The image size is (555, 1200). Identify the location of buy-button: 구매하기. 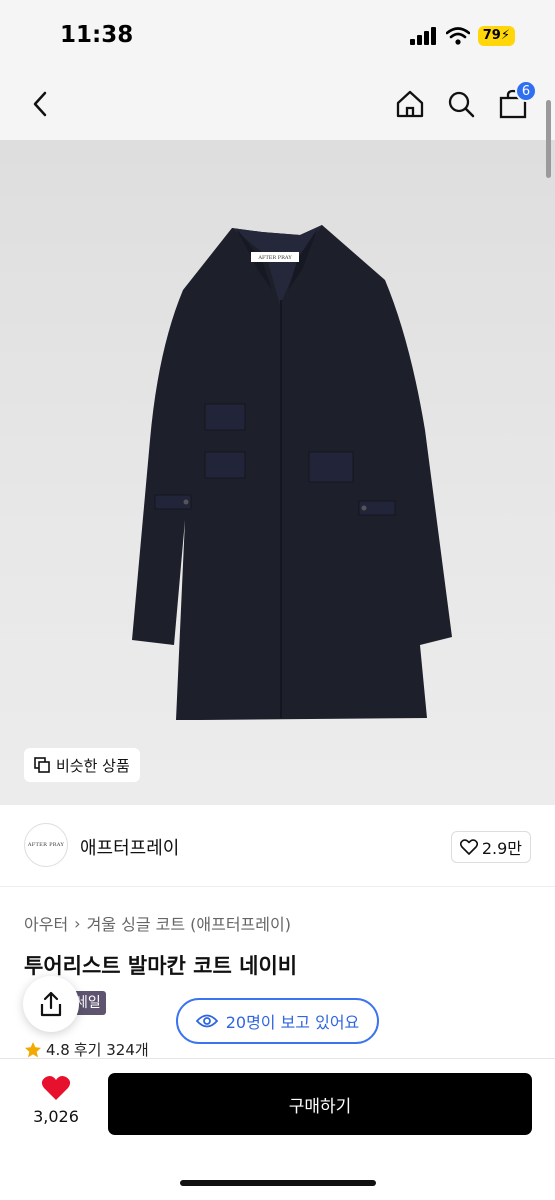
(320, 1104).